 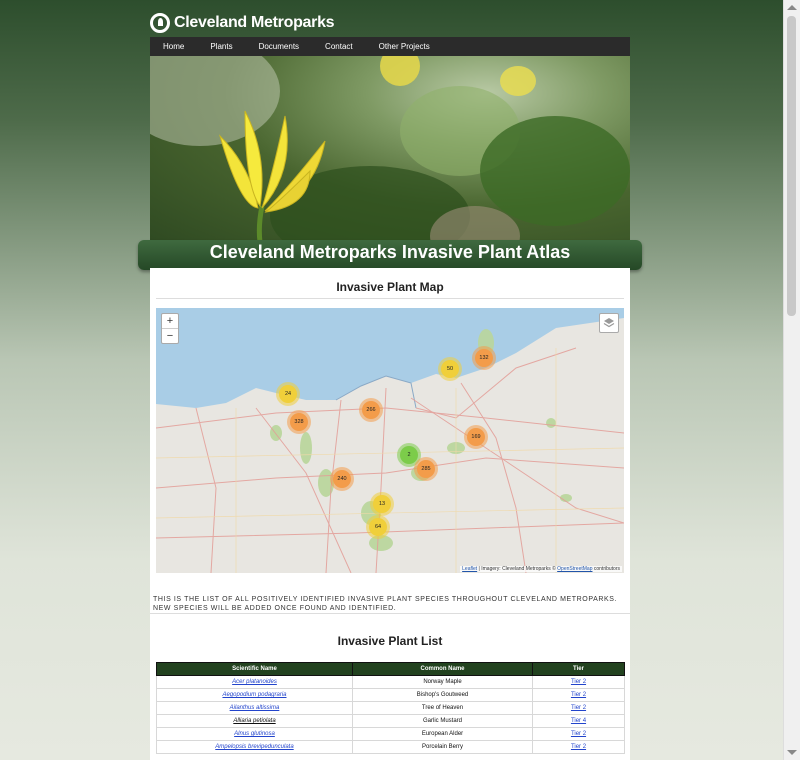 What do you see at coordinates (160, 23) in the screenshot?
I see `leaf-logo-icon` at bounding box center [160, 23].